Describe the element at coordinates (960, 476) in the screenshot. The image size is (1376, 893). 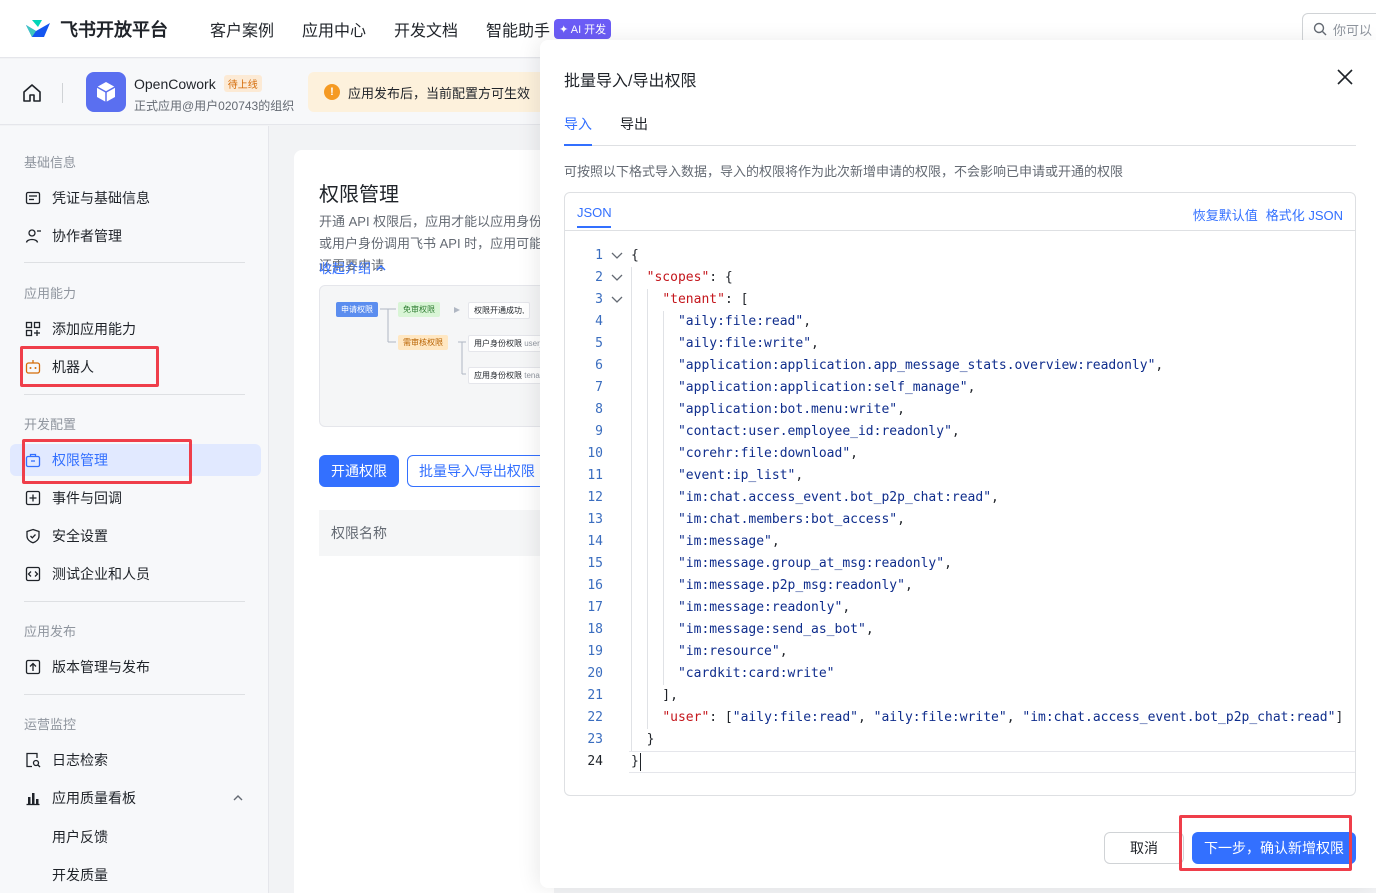
I see `code-line: 11 "event:ip_list",` at that location.